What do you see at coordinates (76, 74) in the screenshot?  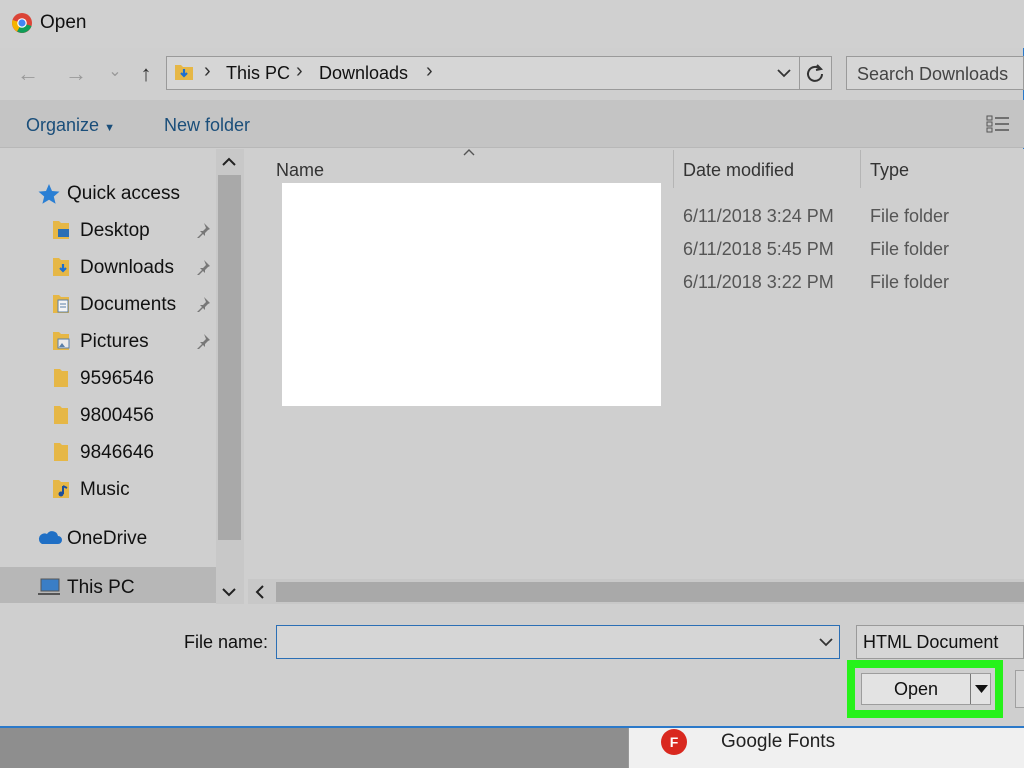 I see `forward-button: →` at bounding box center [76, 74].